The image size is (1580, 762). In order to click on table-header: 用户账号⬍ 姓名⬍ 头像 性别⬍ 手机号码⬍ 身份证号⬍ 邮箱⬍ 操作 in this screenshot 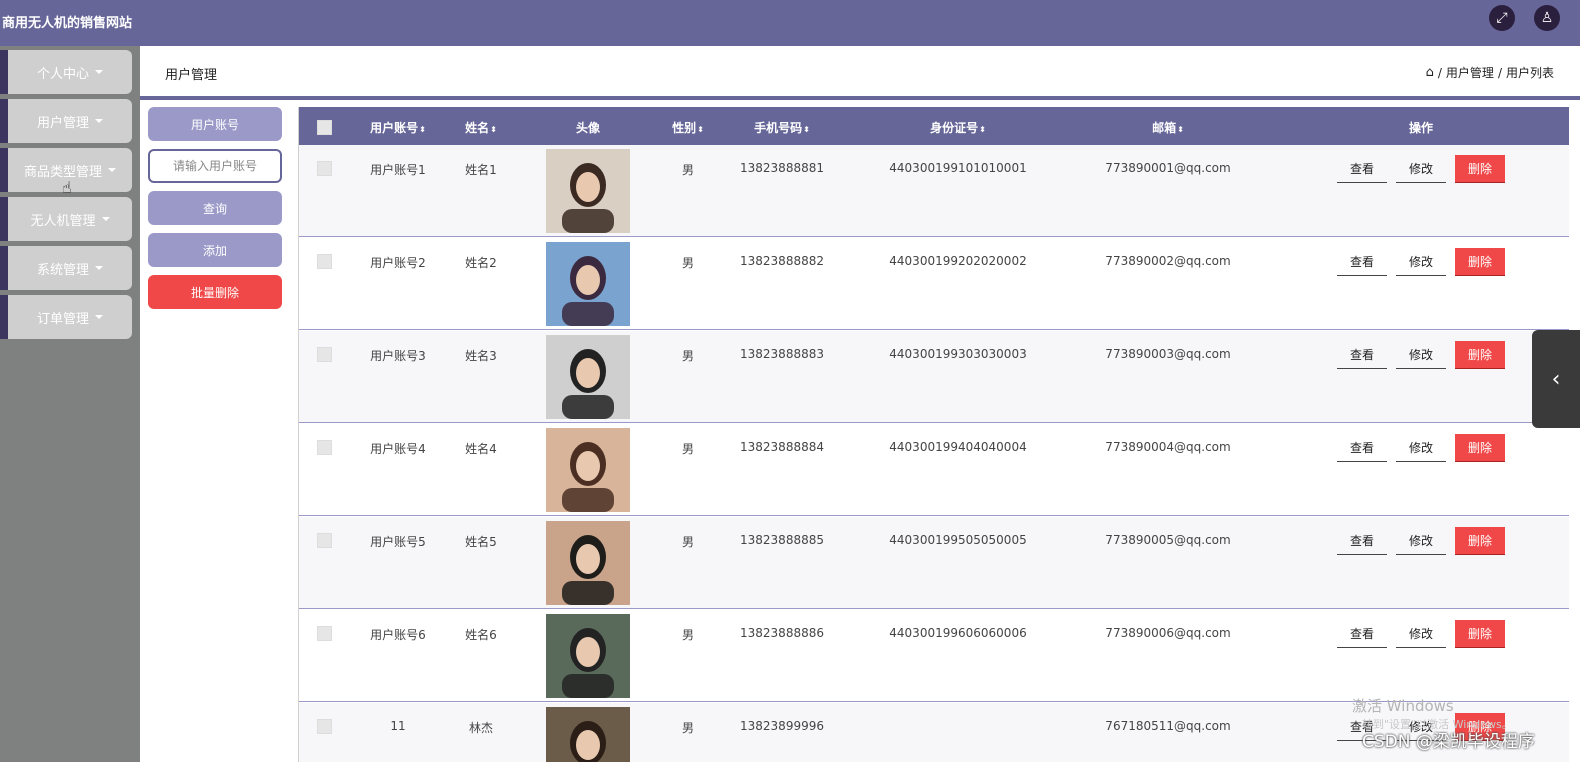, I will do `click(934, 126)`.